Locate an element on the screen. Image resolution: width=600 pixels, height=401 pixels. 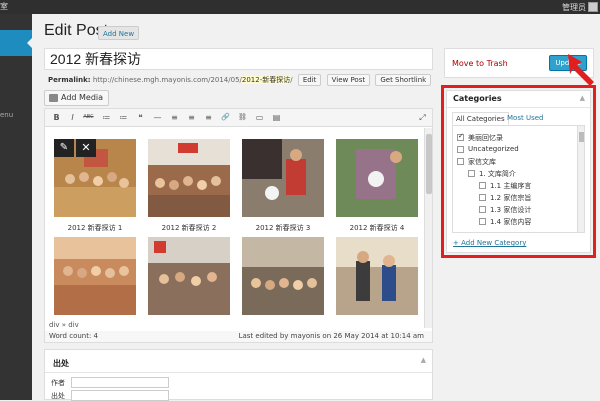
align-right-icon: ≡ is located at coordinates (208, 117).